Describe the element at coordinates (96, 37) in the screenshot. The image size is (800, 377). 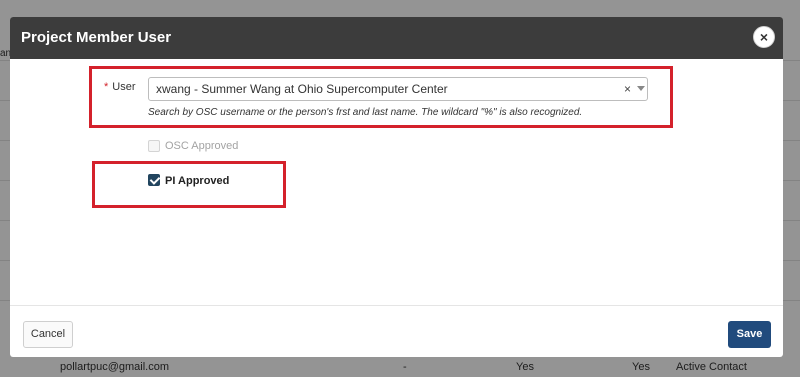
I see `modal-title: Project Member User` at that location.